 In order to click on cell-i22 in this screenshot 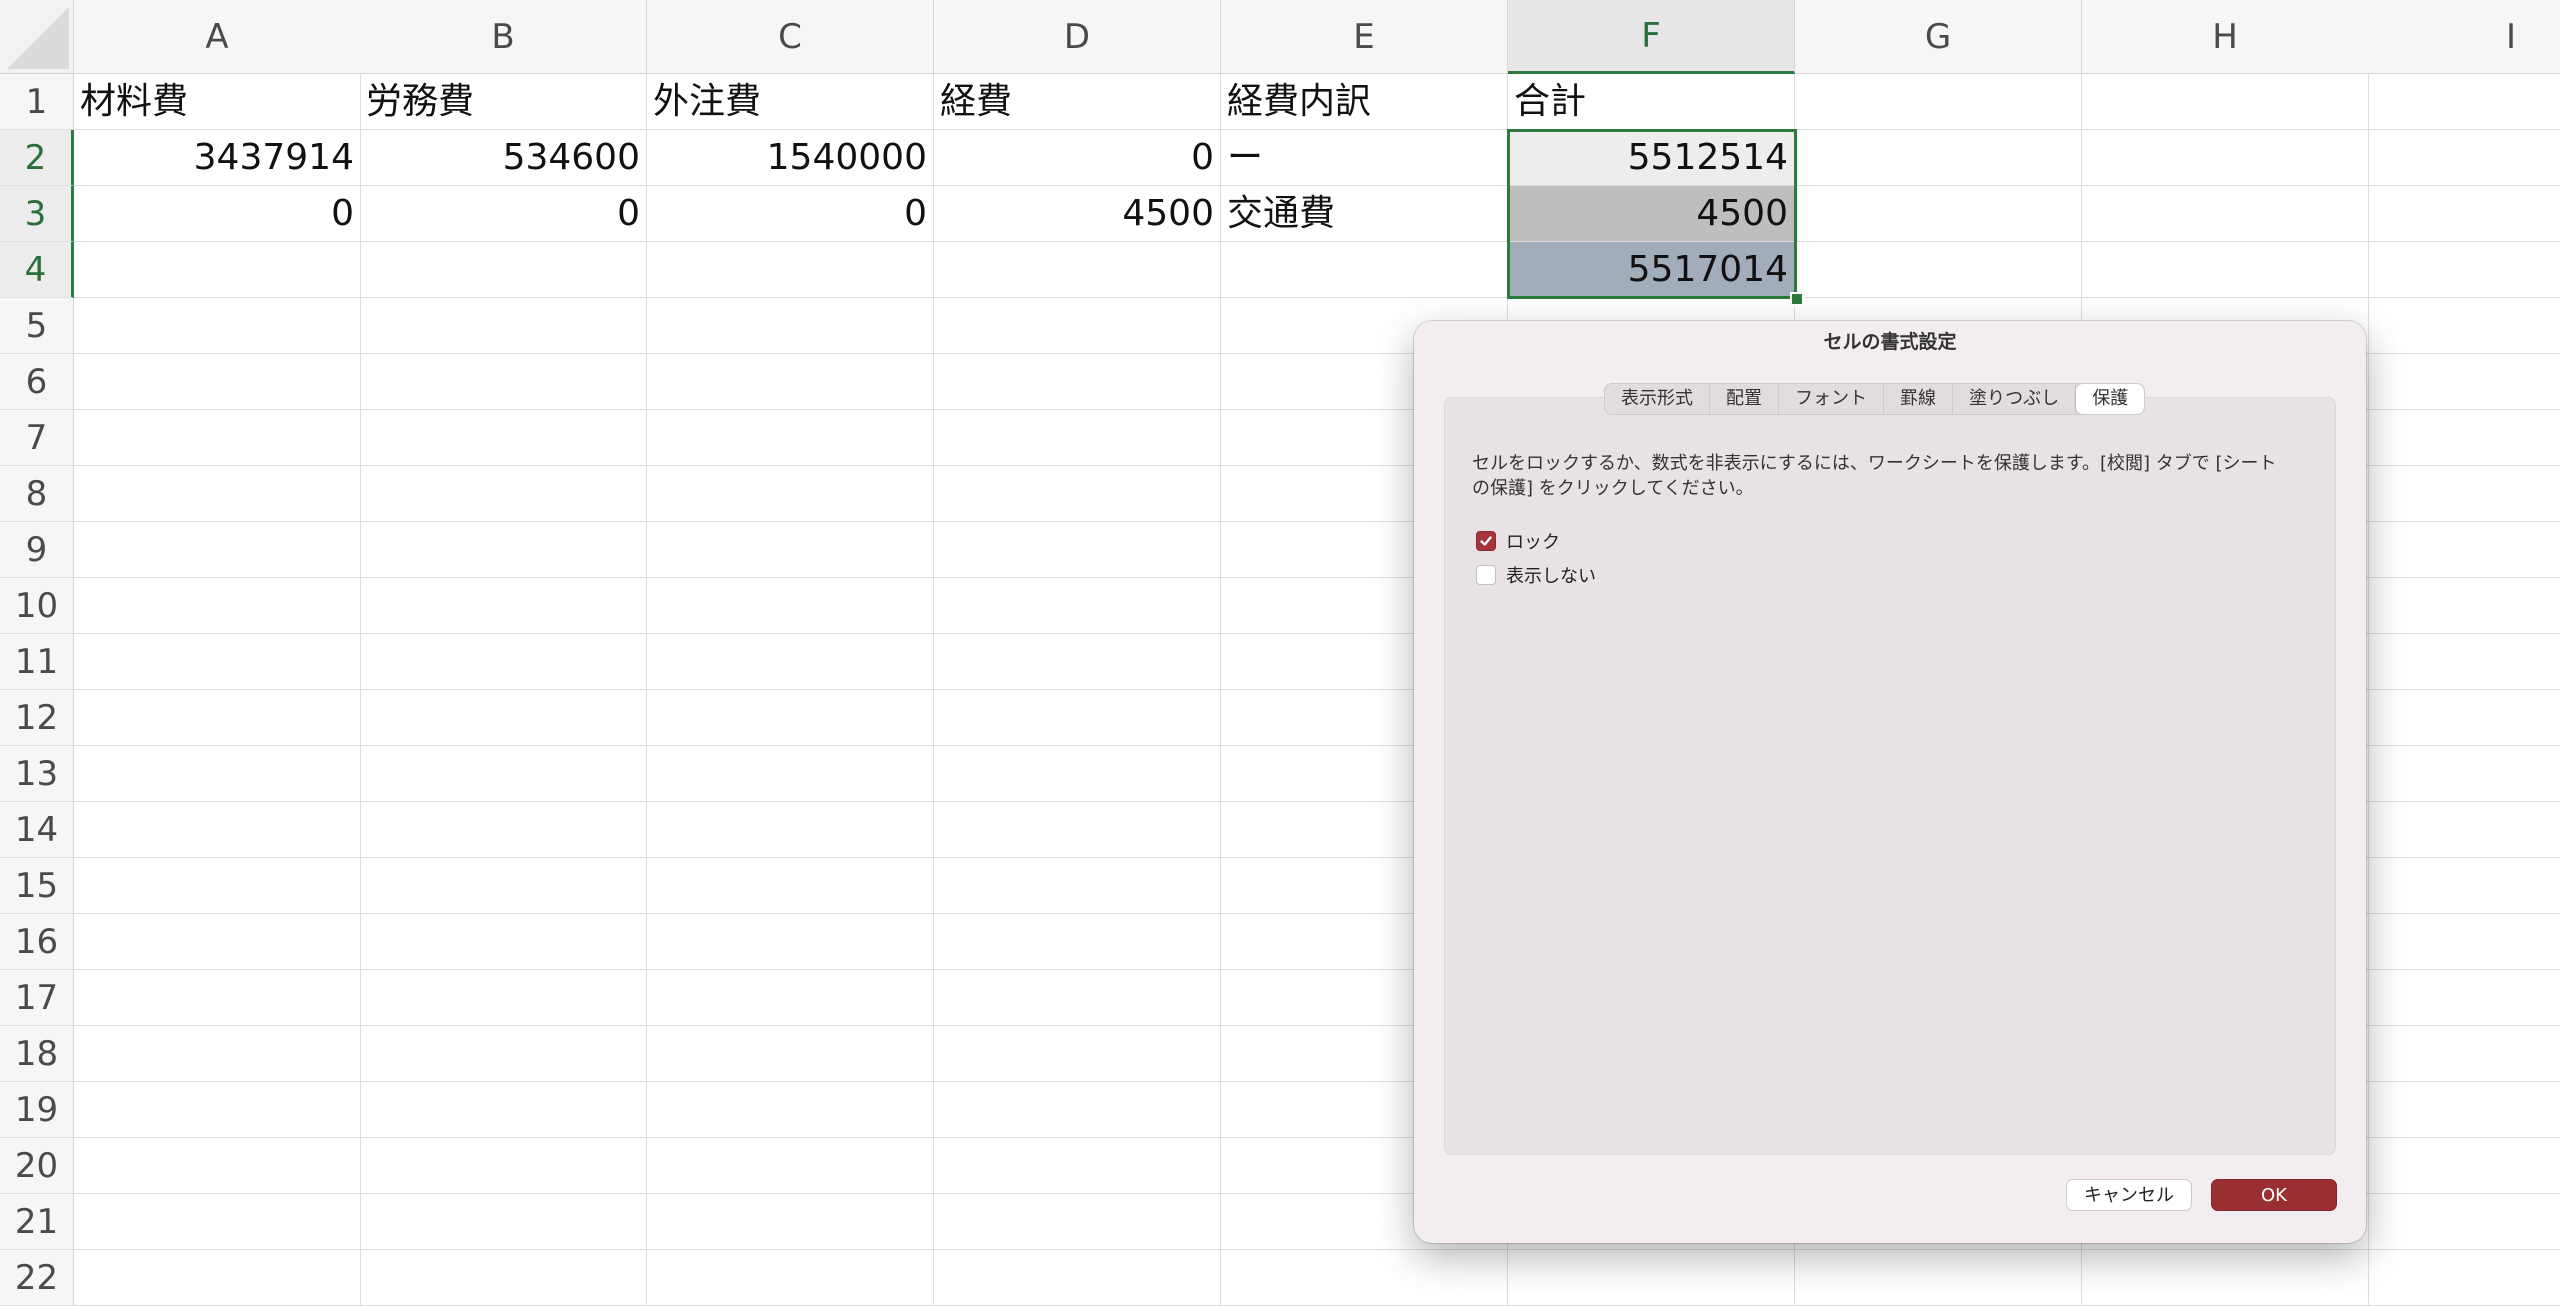, I will do `click(2464, 1278)`.